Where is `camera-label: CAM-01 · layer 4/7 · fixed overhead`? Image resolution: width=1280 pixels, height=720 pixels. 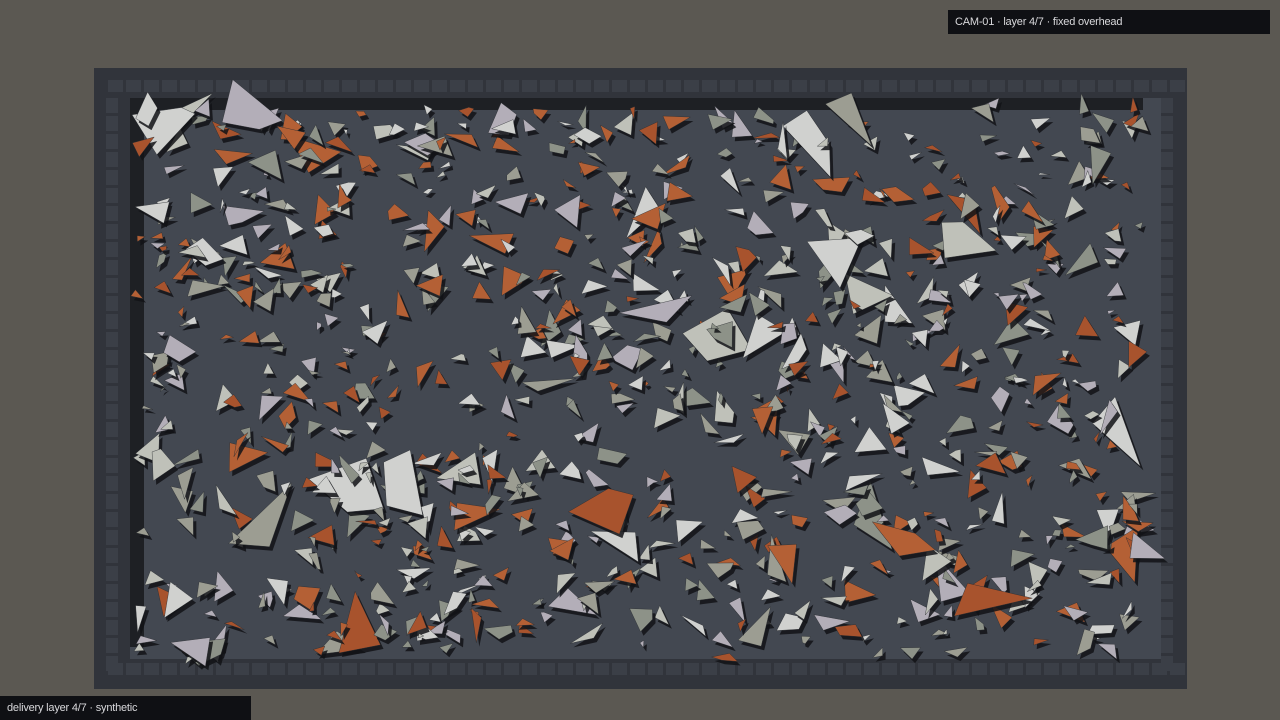
camera-label: CAM-01 · layer 4/7 · fixed overhead is located at coordinates (1109, 22).